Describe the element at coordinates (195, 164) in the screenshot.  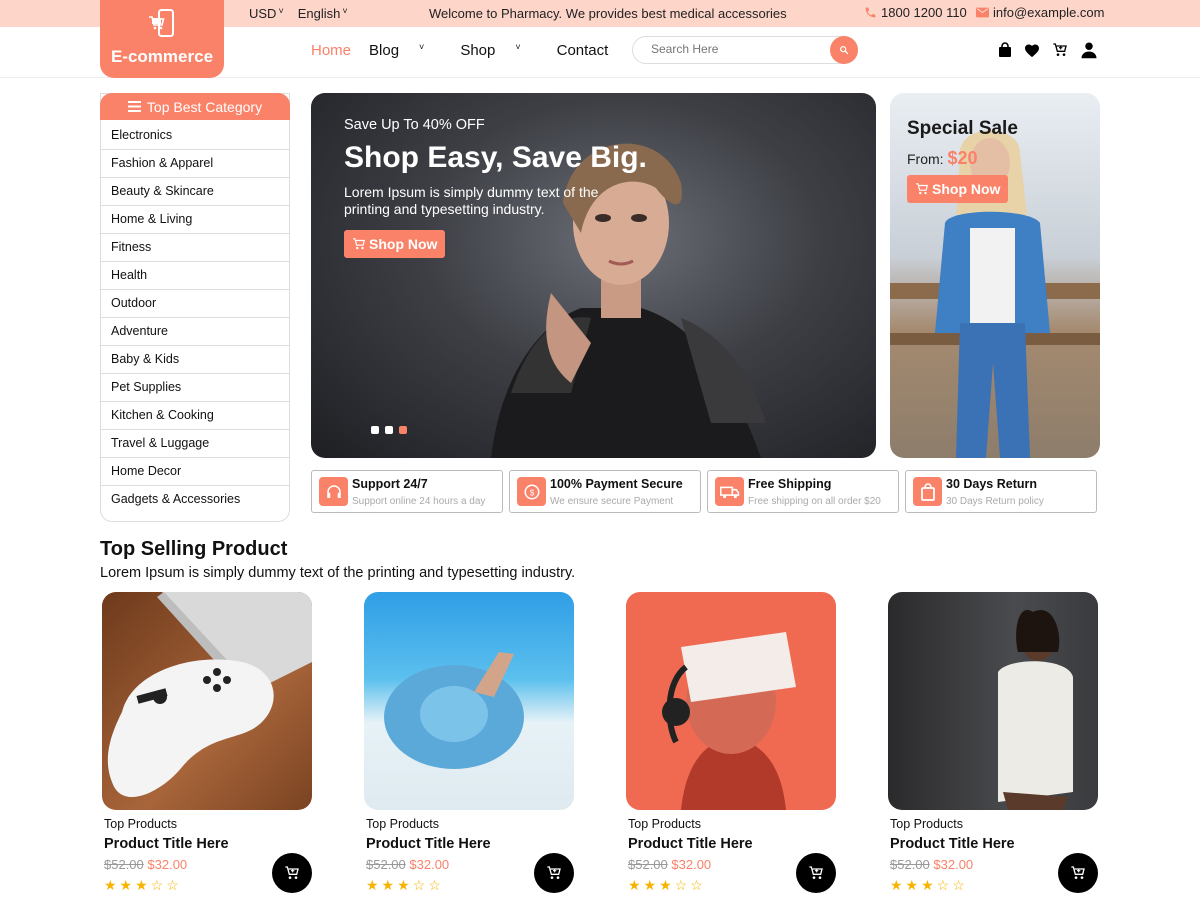
I see `category-item: Fashion & Apparel` at that location.